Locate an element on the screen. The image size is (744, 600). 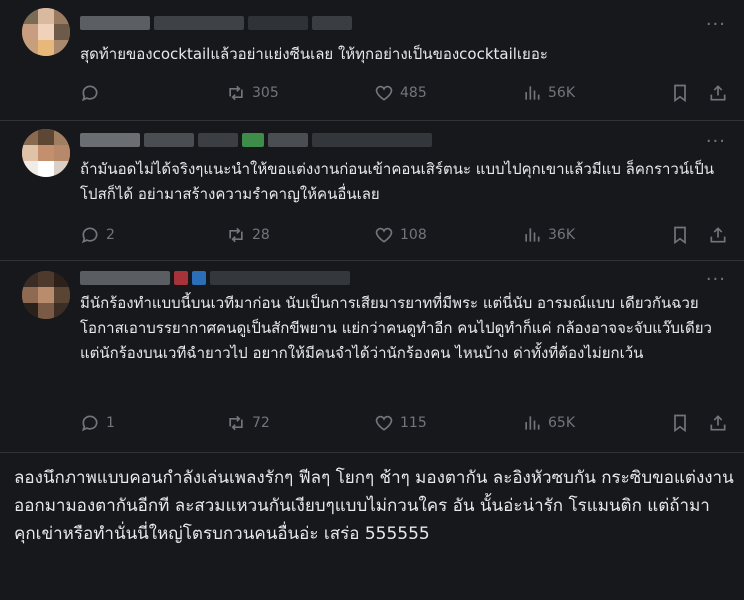
views-button: 56K is located at coordinates (548, 93).